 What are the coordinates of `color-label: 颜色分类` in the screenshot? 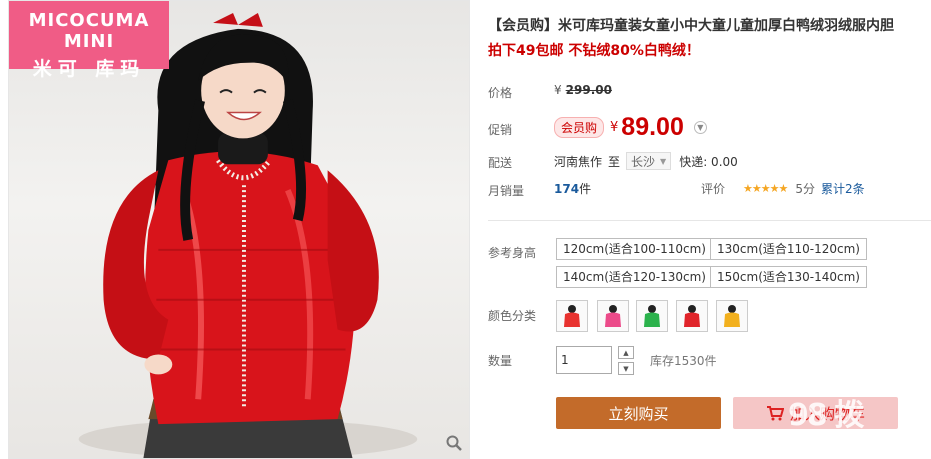 It's located at (512, 316).